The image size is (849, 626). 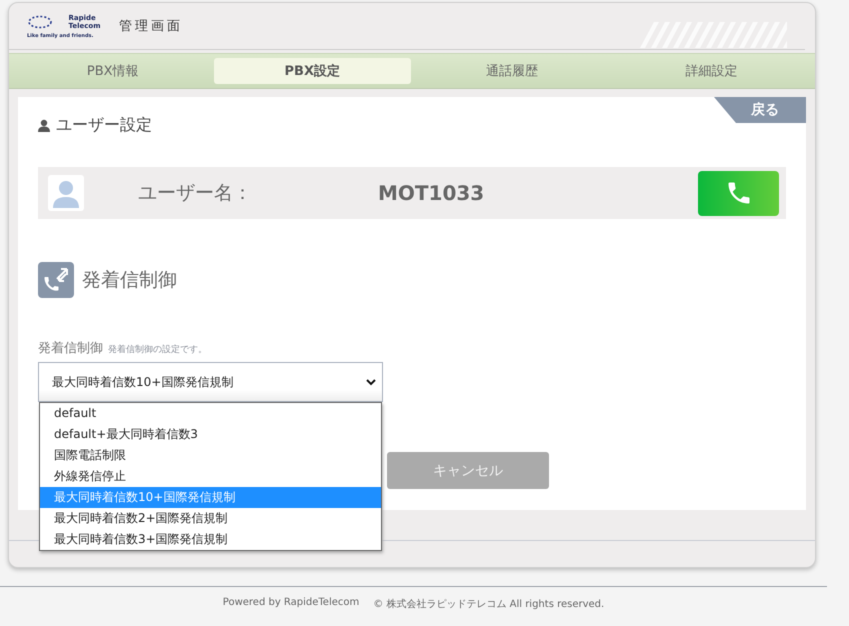 What do you see at coordinates (40, 21) in the screenshot?
I see `logo-ring-icon` at bounding box center [40, 21].